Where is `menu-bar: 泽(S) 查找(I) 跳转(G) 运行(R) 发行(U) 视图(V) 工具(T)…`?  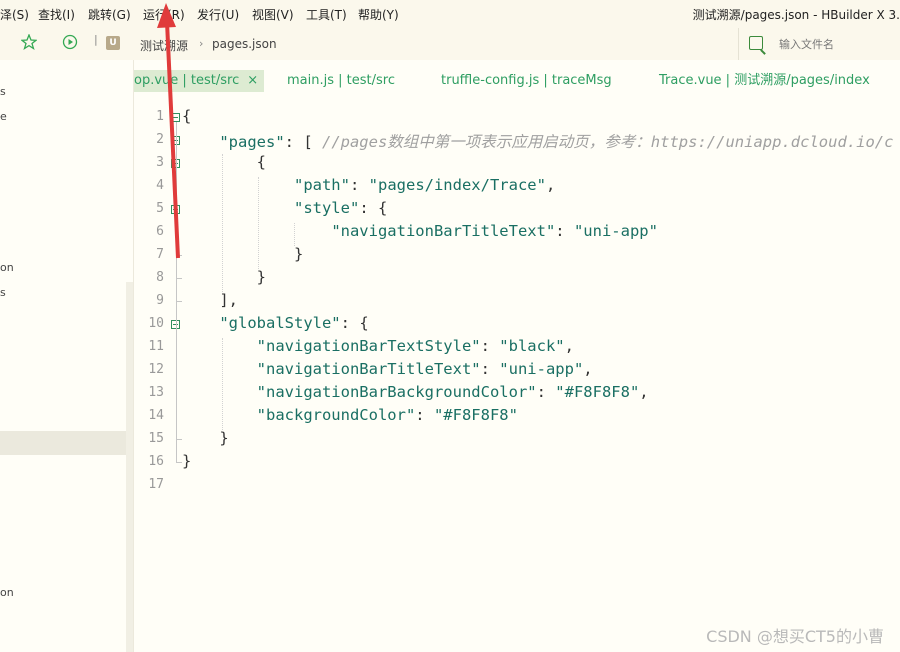
menu-bar: 泽(S) 查找(I) 跳转(G) 运行(R) 发行(U) 视图(V) 工具(T)… is located at coordinates (450, 14).